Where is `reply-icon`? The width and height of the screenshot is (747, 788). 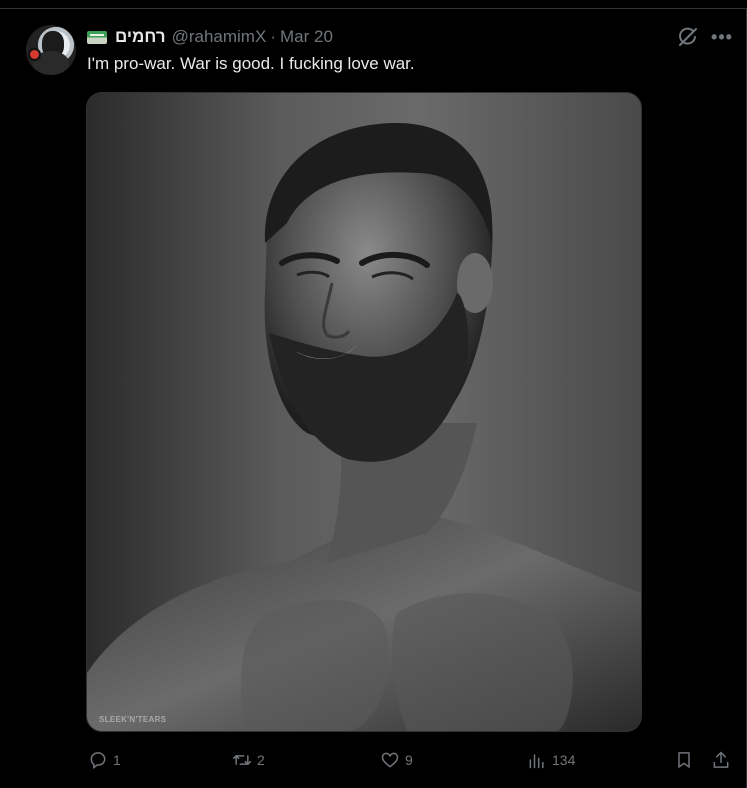 reply-icon is located at coordinates (98, 760).